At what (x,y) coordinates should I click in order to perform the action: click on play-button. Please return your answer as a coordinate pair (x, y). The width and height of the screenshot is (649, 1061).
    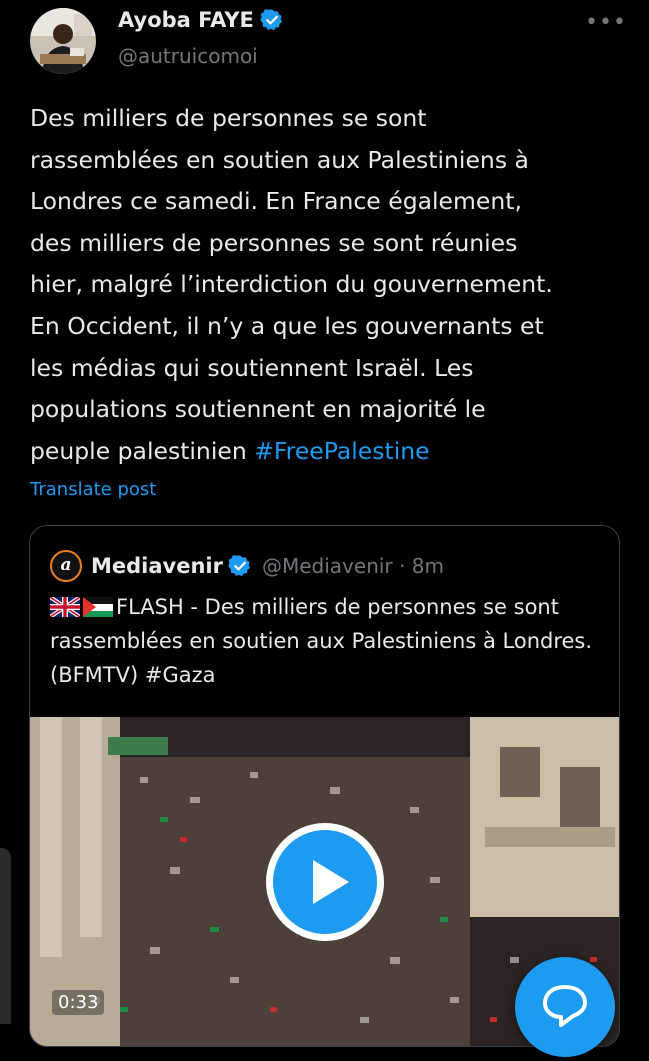
    Looking at the image, I should click on (325, 882).